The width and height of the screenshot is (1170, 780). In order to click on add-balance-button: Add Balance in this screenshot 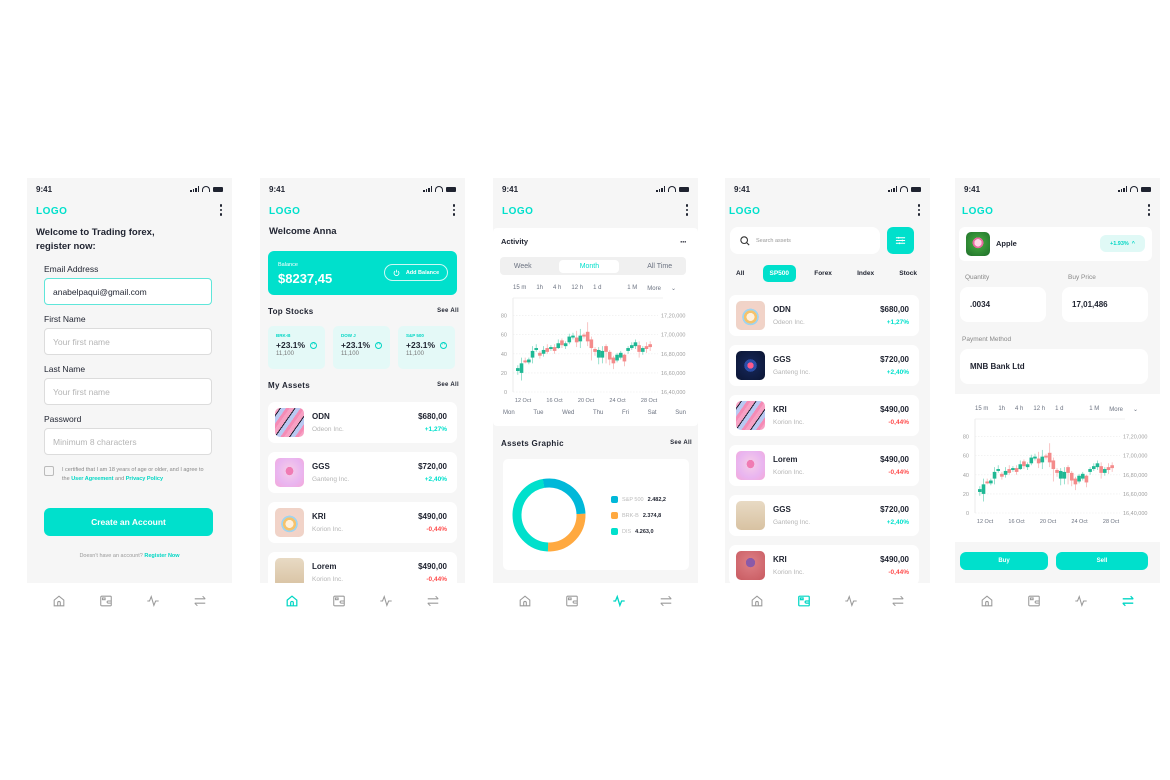, I will do `click(416, 272)`.